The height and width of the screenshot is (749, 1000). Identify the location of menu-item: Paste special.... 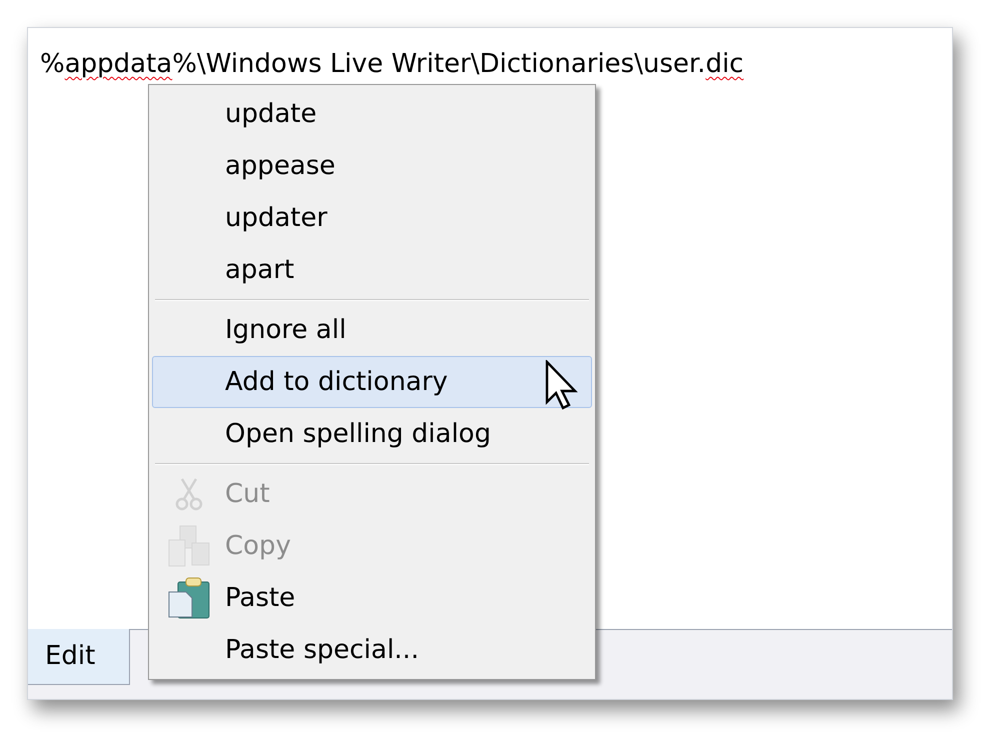
(372, 650).